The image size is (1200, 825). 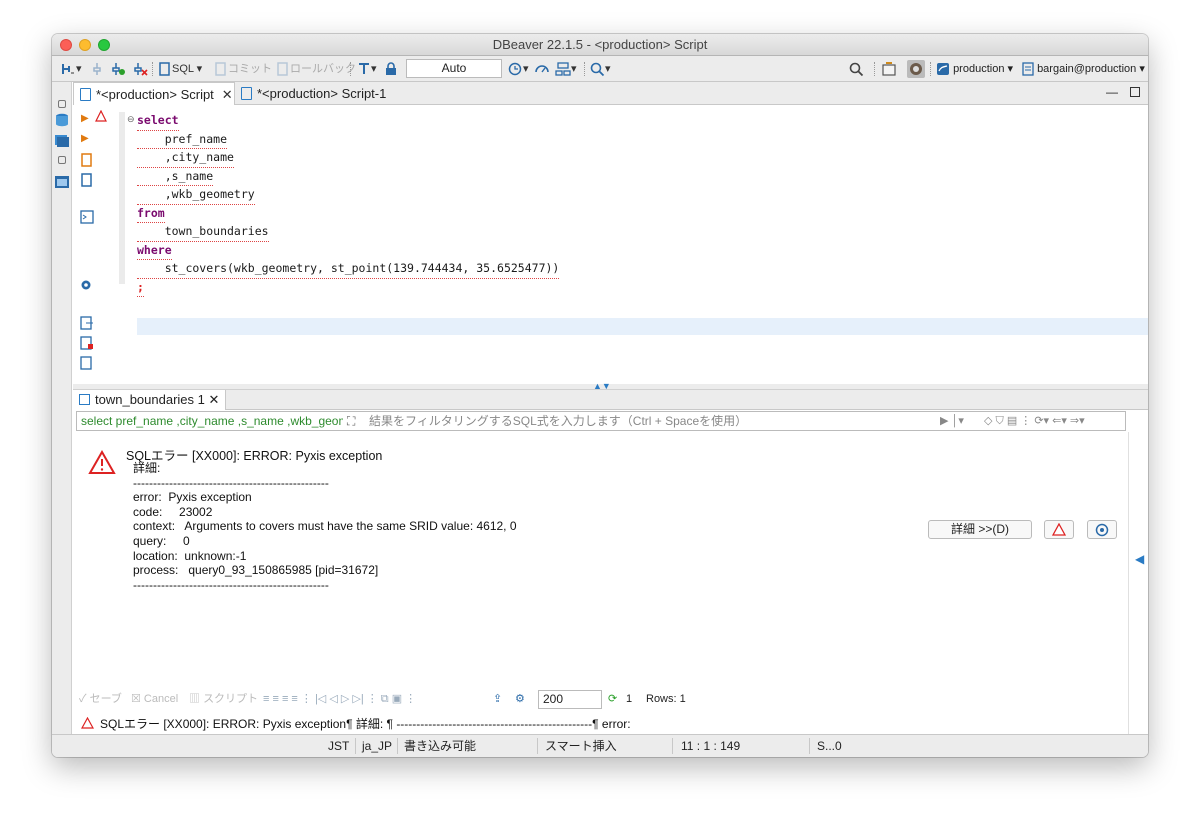 What do you see at coordinates (542, 69) in the screenshot?
I see `dashboard-icon` at bounding box center [542, 69].